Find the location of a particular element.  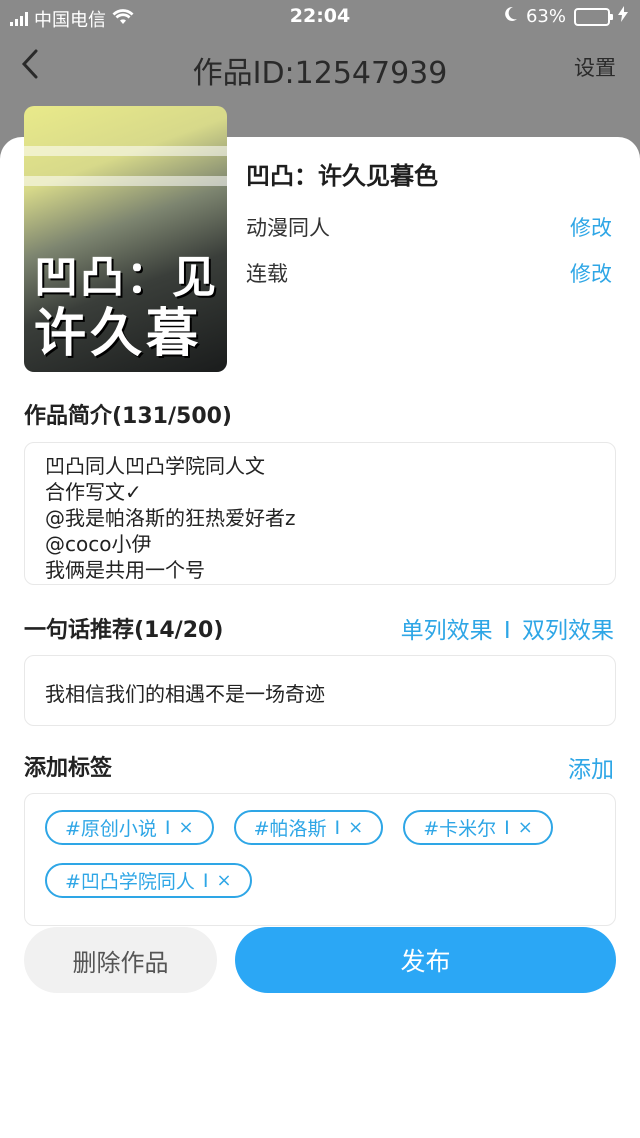

status-row: 连载 修改 is located at coordinates (429, 273).